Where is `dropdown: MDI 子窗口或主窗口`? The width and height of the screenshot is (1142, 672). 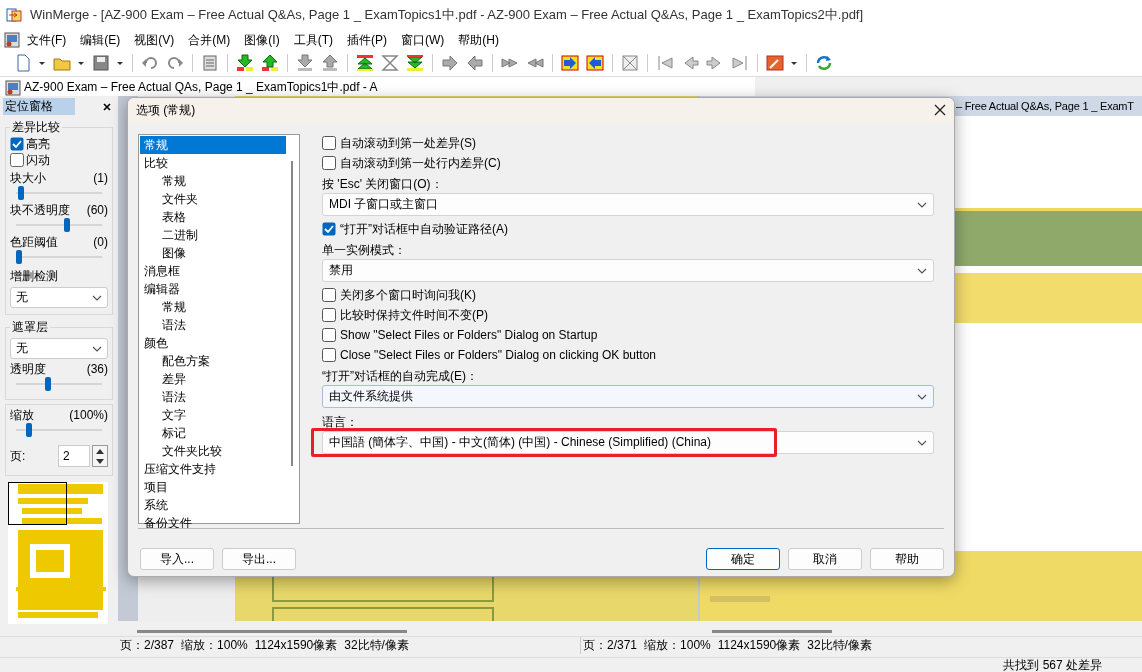
dropdown: MDI 子窗口或主窗口 is located at coordinates (628, 204).